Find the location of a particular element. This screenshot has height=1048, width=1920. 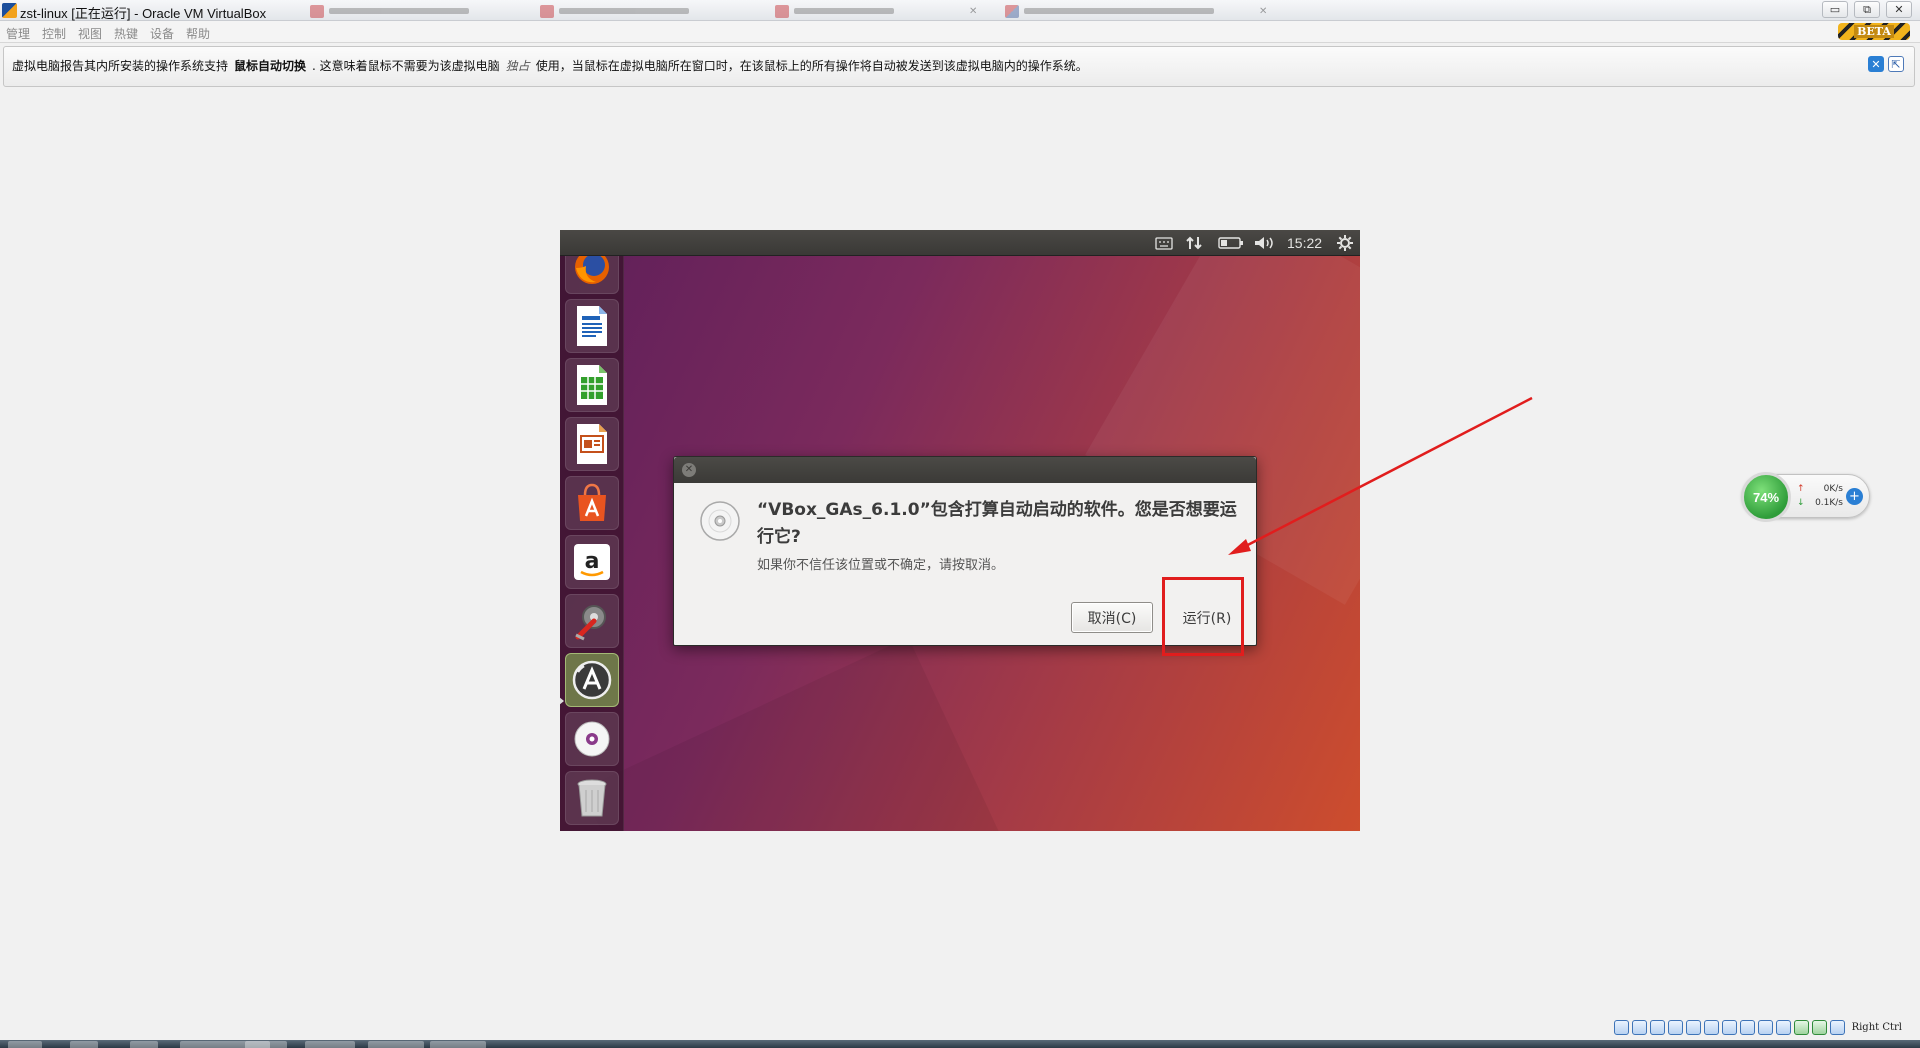

network-speed-widget: 74% ↑ 0K/s ↓ 0.1K/s + is located at coordinates (1805, 497).